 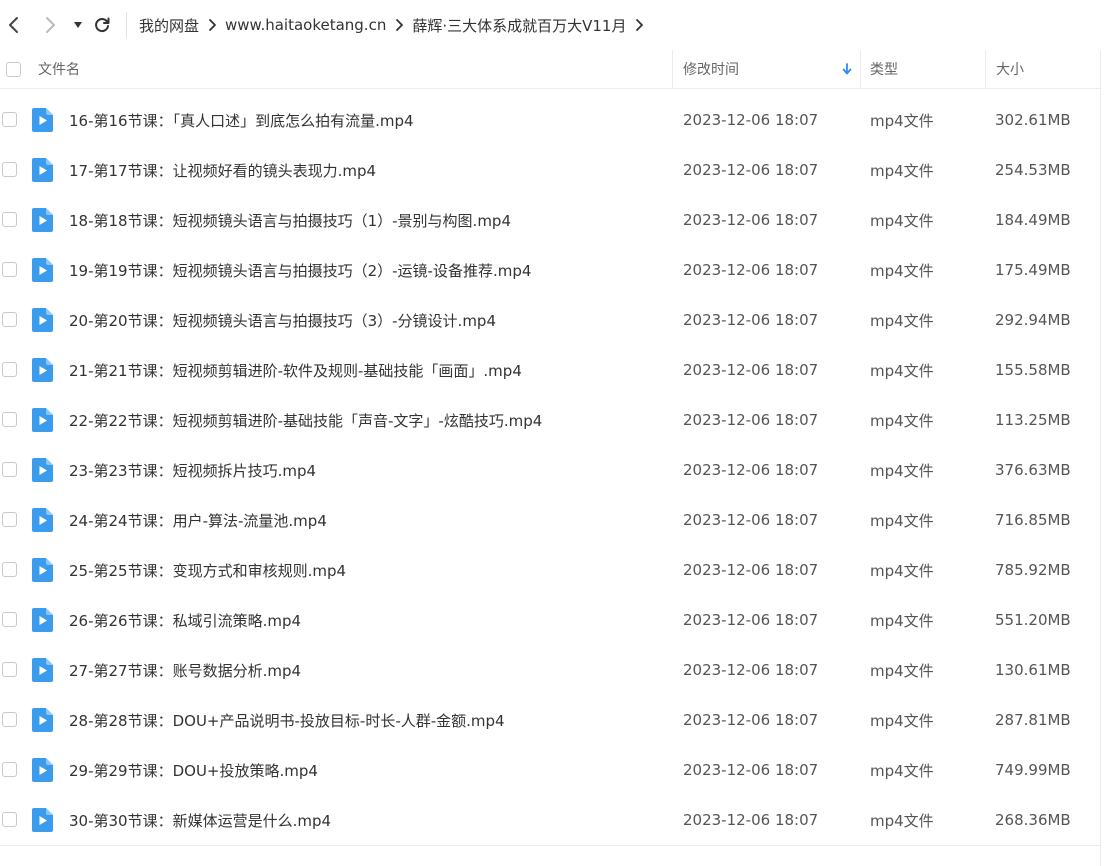 I want to click on back-button, so click(x=14, y=25).